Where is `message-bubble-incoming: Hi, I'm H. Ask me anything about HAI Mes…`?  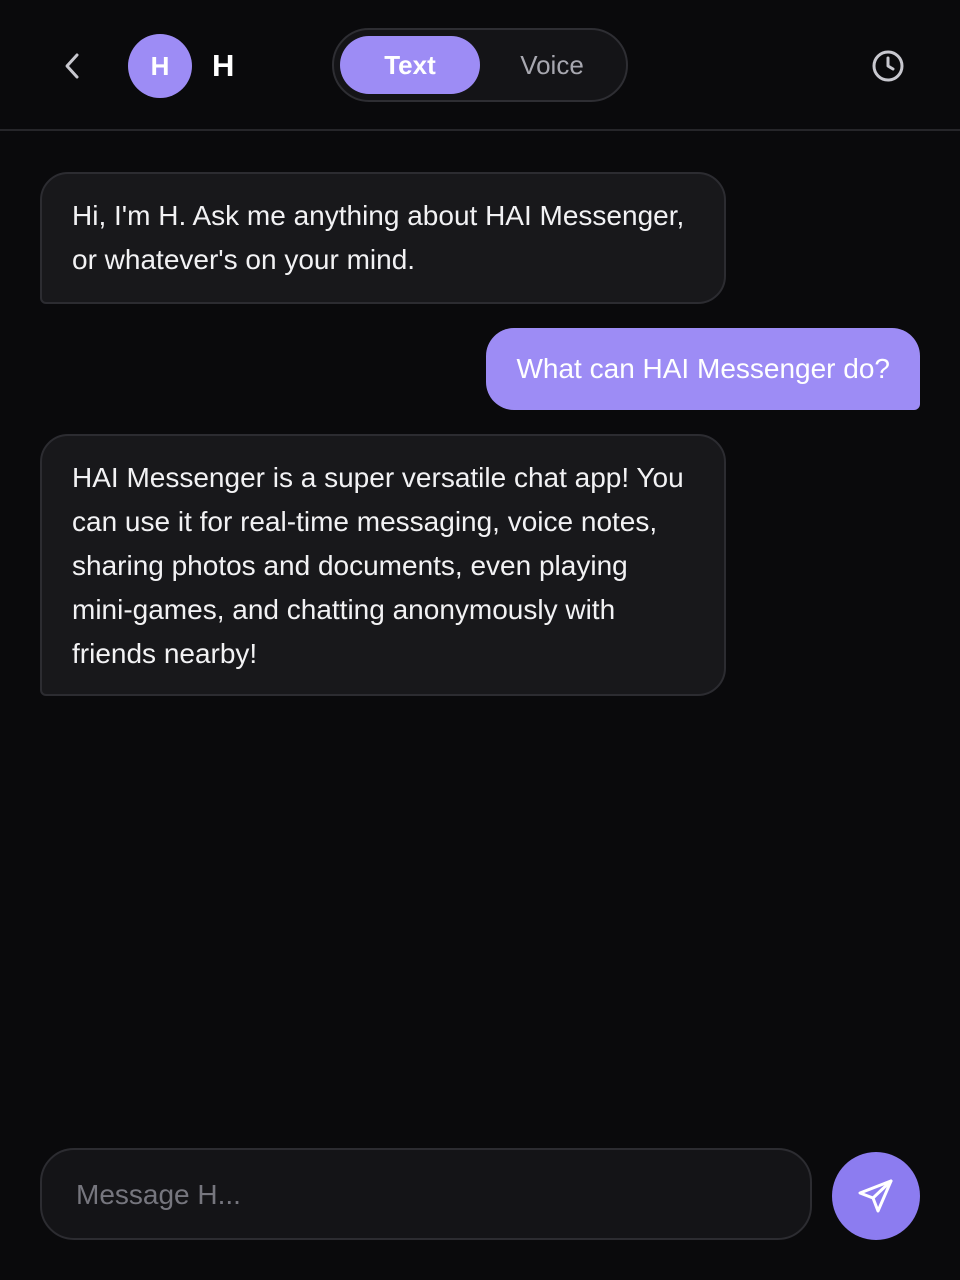
message-bubble-incoming: Hi, I'm H. Ask me anything about HAI Mes… is located at coordinates (383, 238).